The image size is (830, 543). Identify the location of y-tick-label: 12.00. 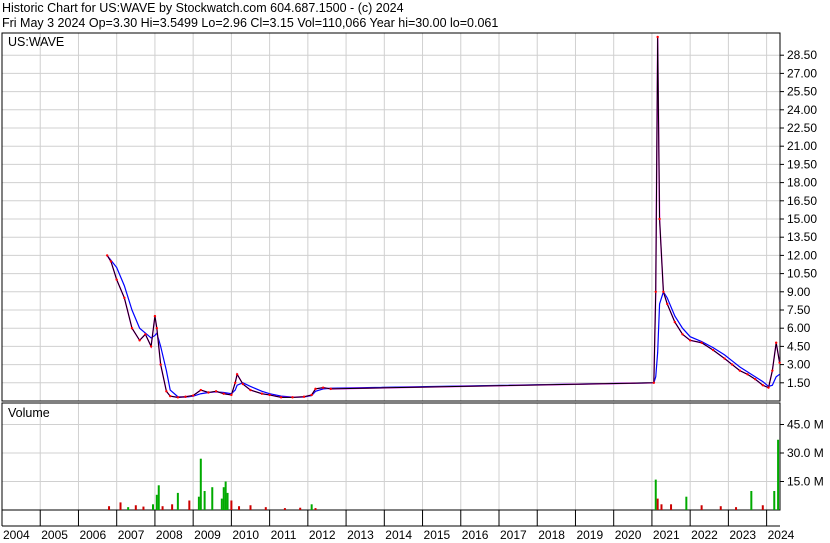
(802, 255).